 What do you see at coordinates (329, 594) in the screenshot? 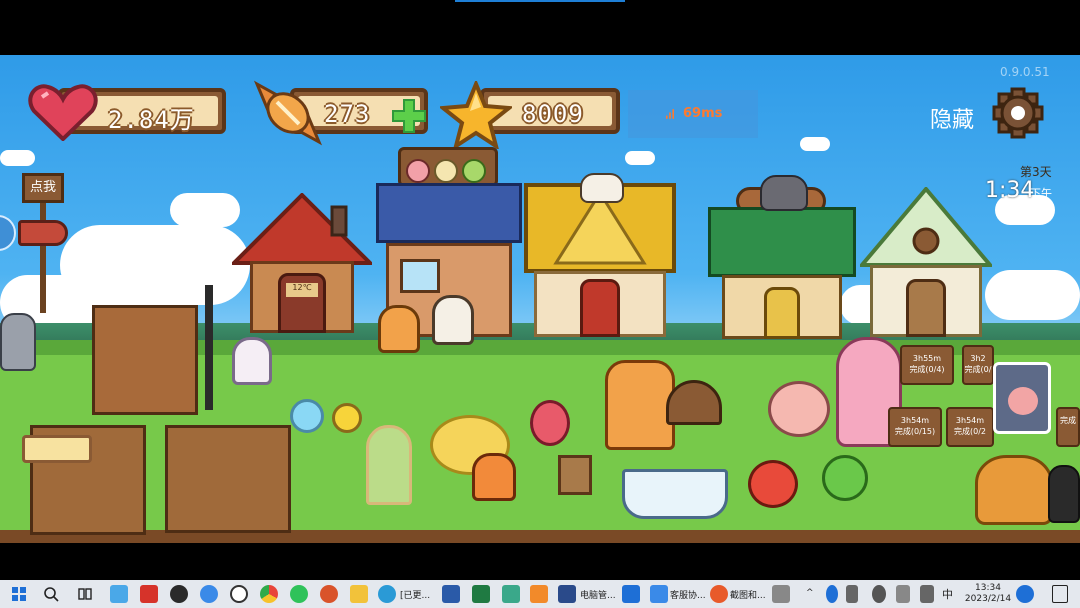
I see `powerpoint-icon` at bounding box center [329, 594].